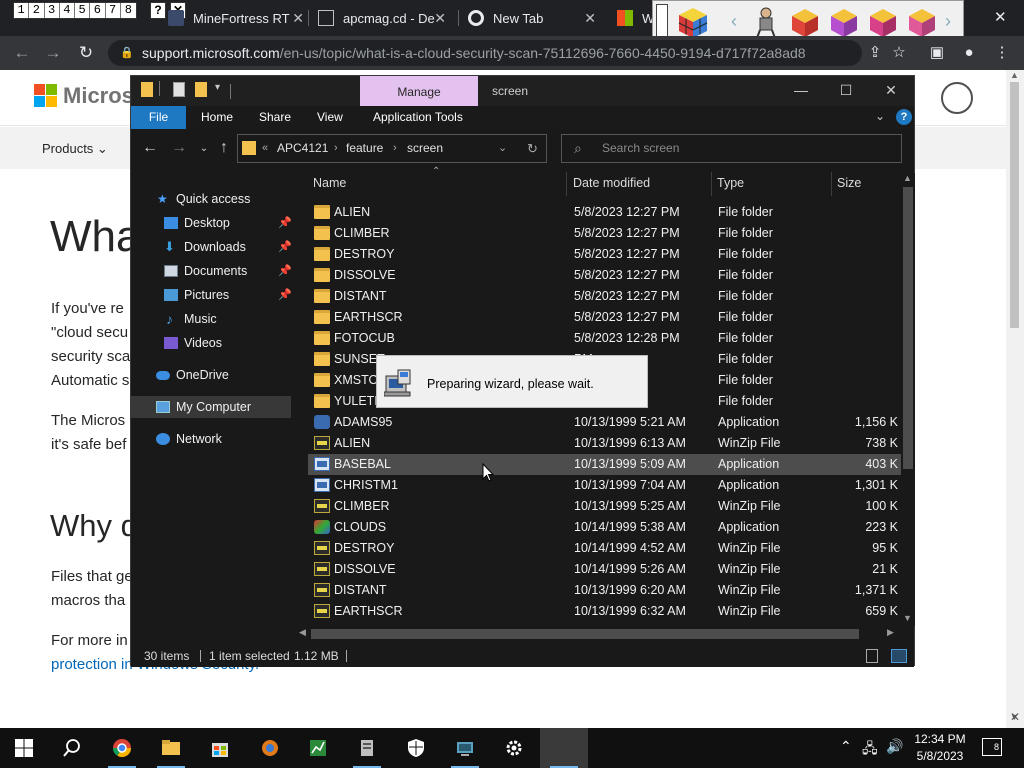 The height and width of the screenshot is (768, 1024). Describe the element at coordinates (465, 748) in the screenshot. I see `taskbar-app-computer` at that location.